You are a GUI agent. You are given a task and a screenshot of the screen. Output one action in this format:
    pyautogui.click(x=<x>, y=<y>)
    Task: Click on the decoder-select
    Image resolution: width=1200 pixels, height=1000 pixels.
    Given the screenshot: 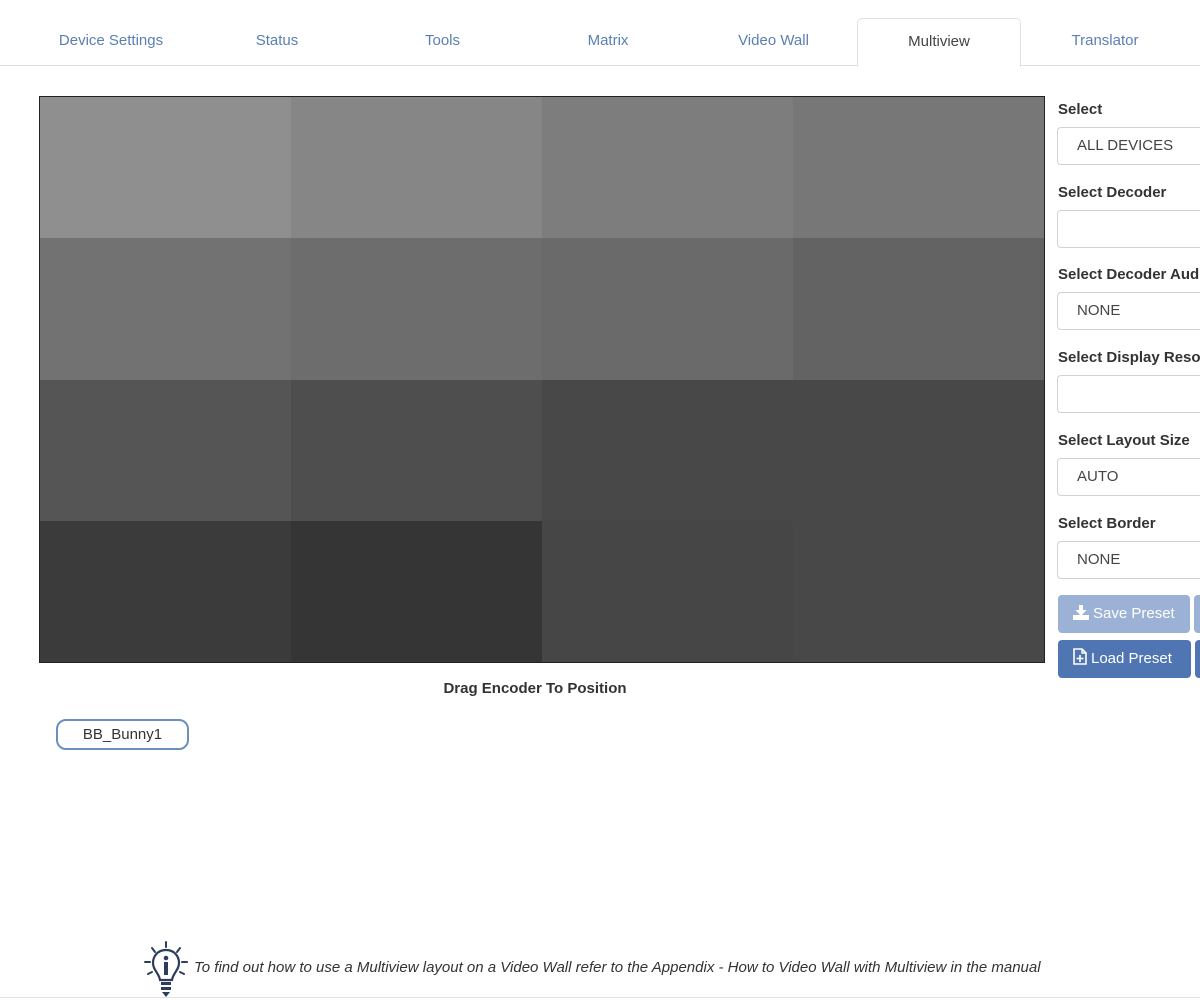 What is the action you would take?
    pyautogui.click(x=1128, y=229)
    